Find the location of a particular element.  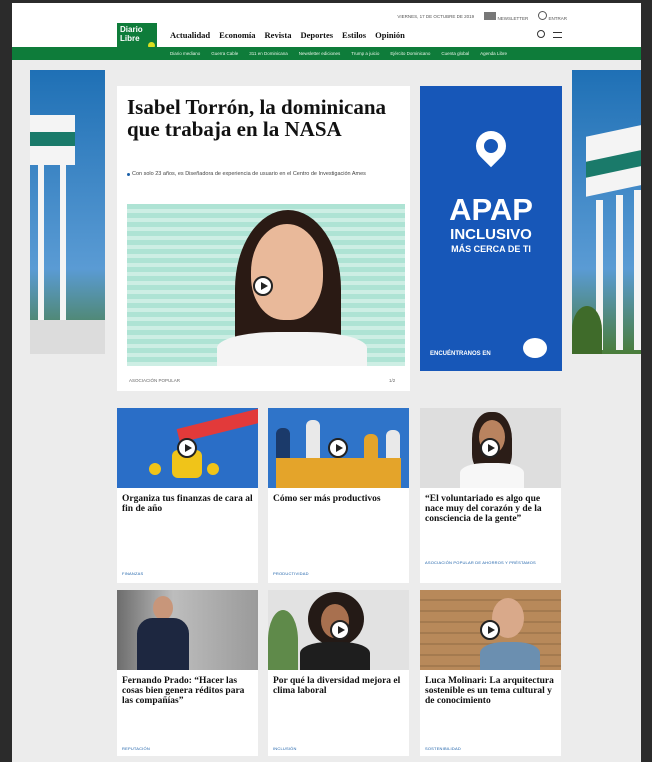

nav-item-economia: Economía is located at coordinates (237, 35).